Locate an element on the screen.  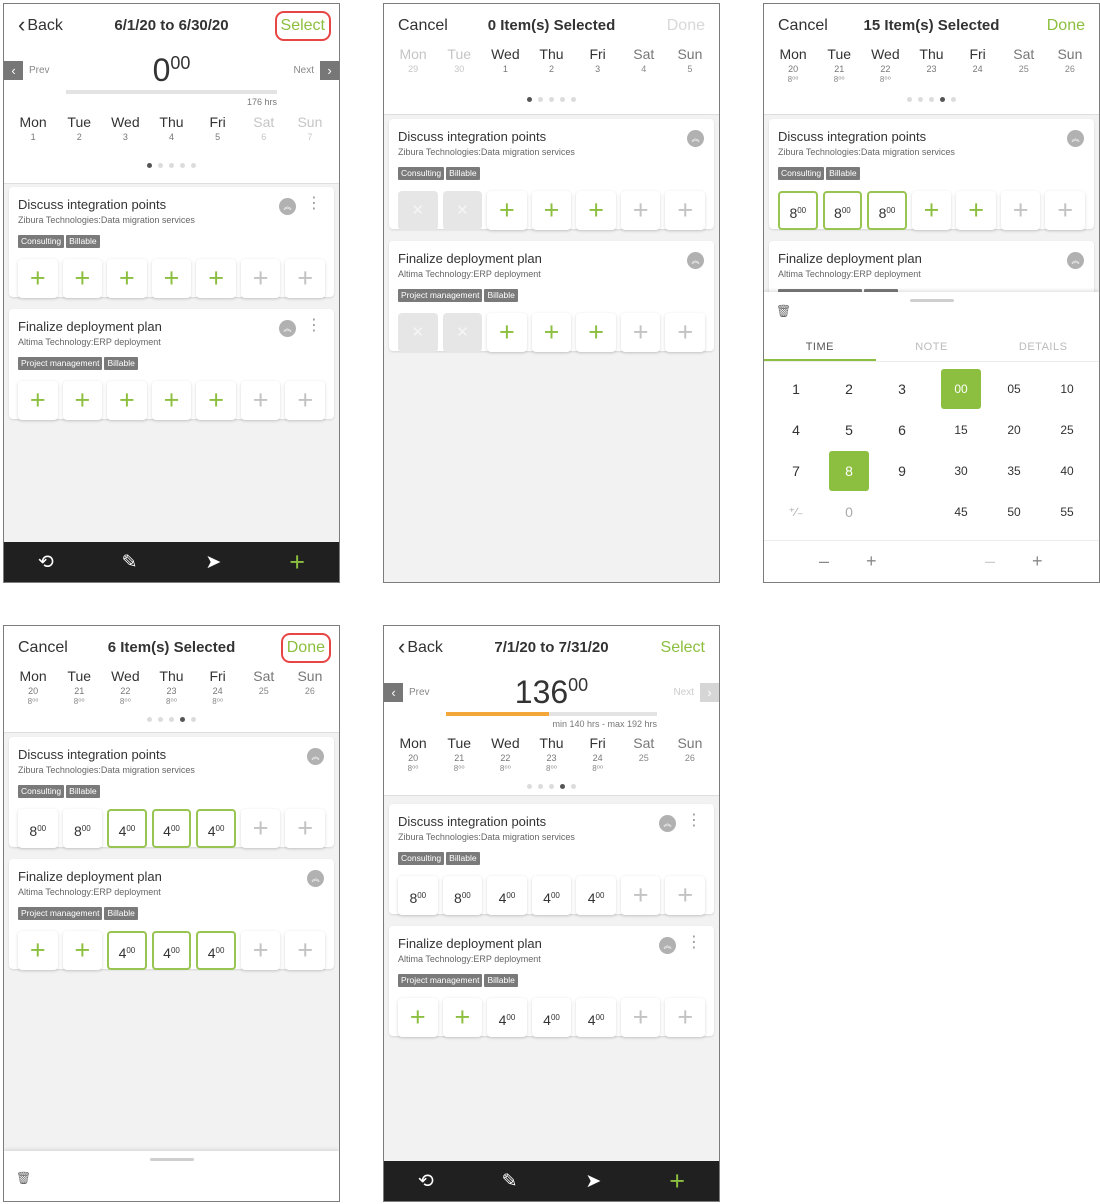
hour-key: 7 is located at coordinates (796, 471).